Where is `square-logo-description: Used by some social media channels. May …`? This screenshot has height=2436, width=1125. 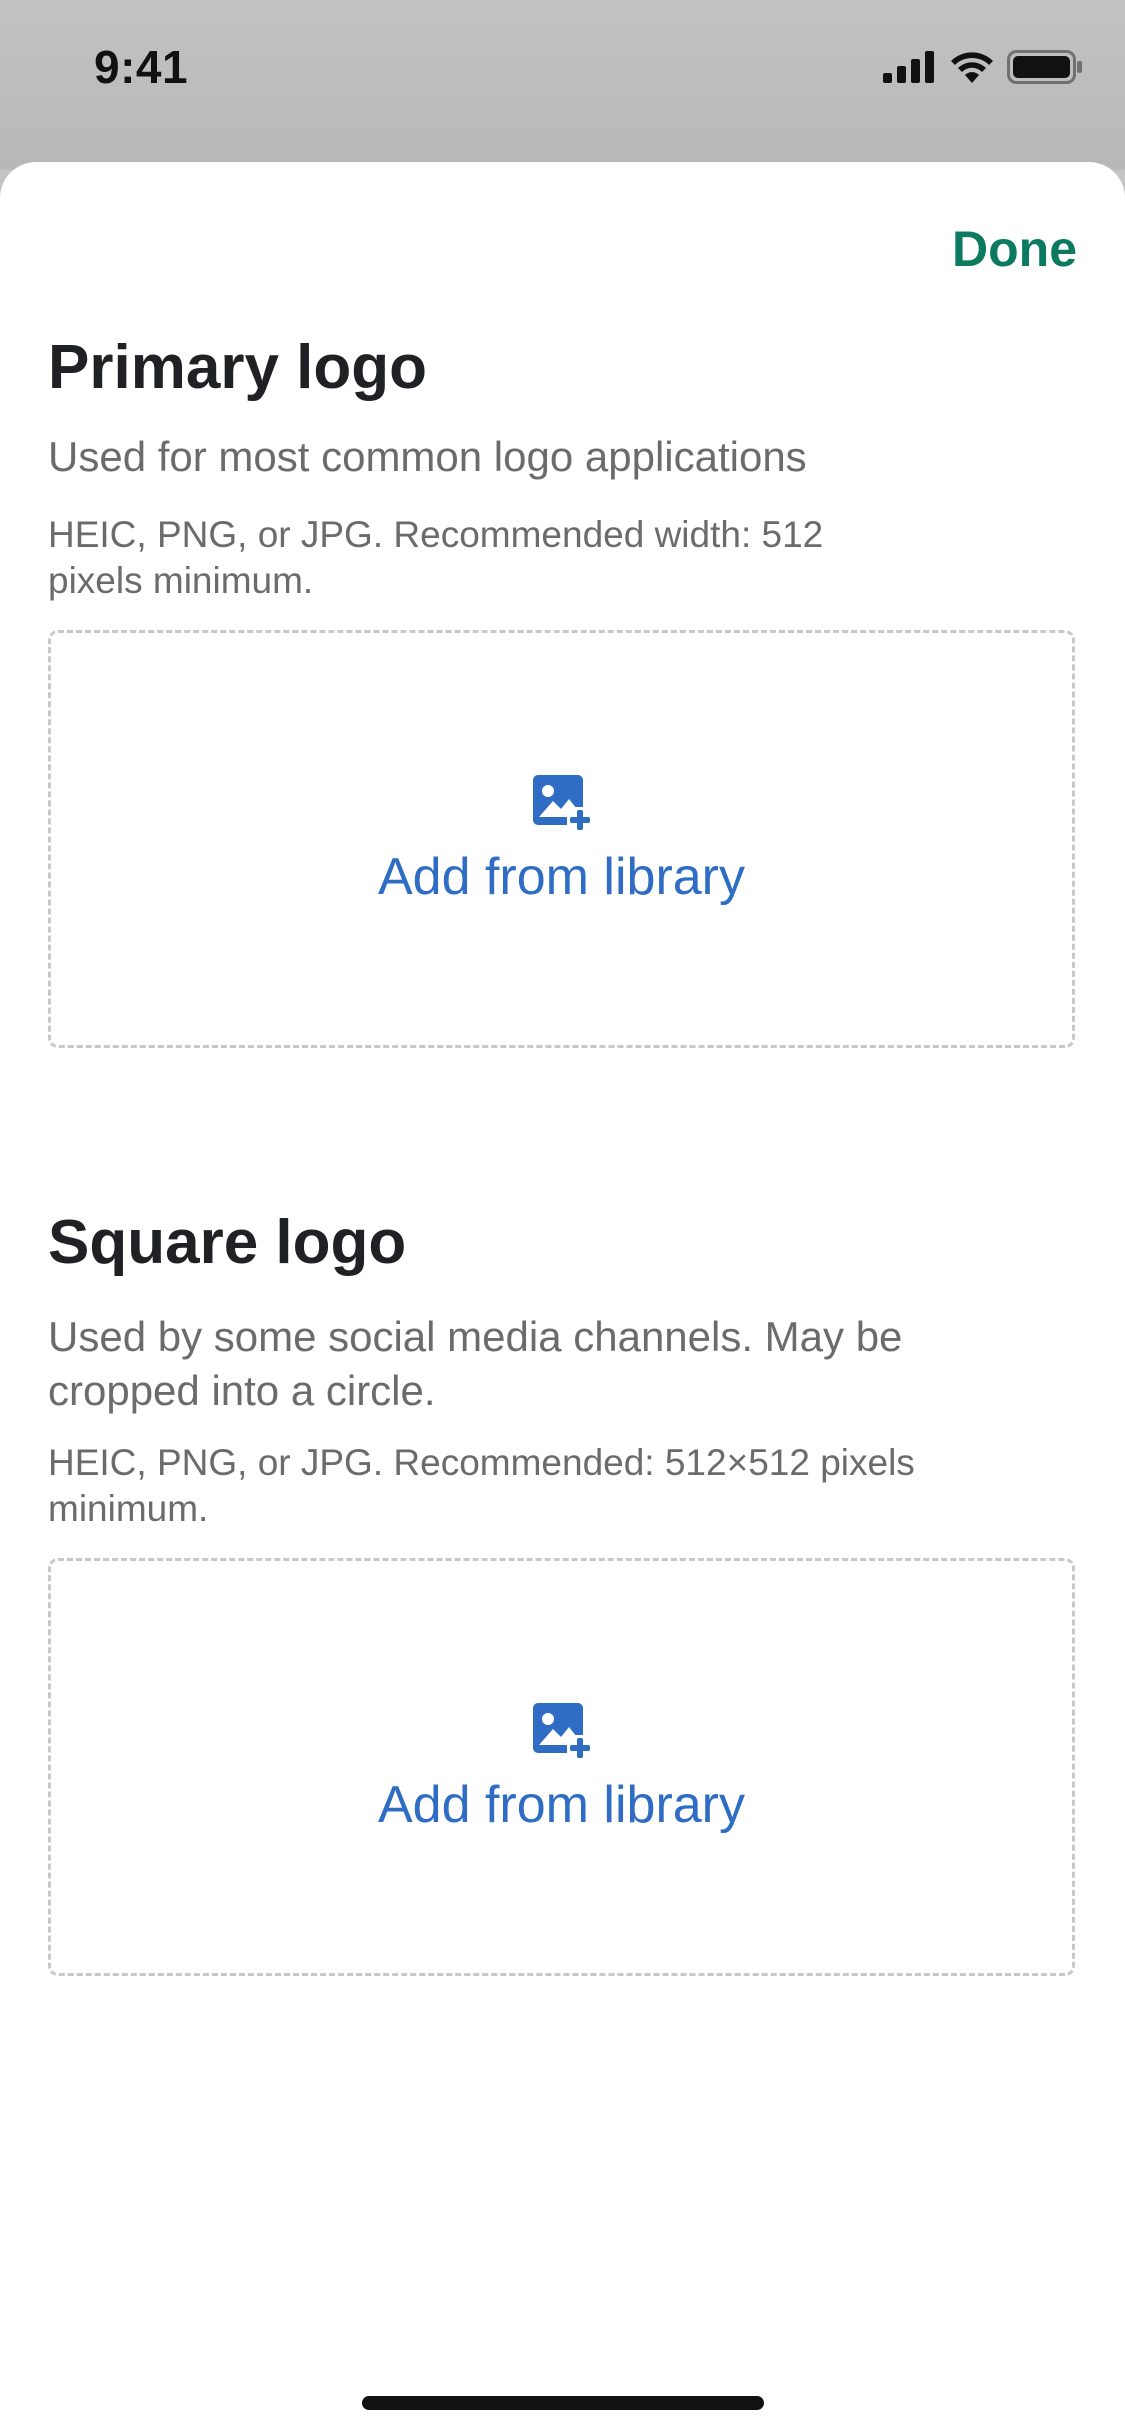
square-logo-description: Used by some social media channels. May … is located at coordinates (475, 1363).